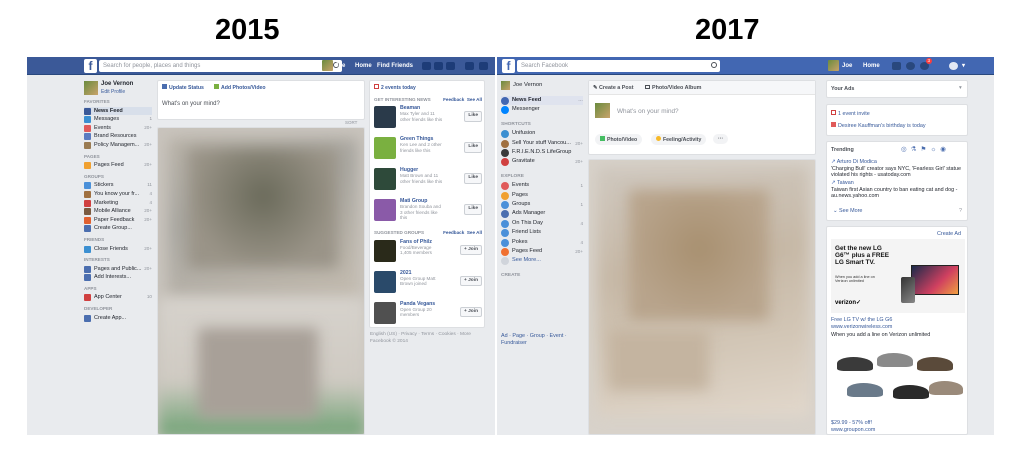  Describe the element at coordinates (679, 139) in the screenshot. I see `feeling-activity-button: Feeling/Activity` at that location.